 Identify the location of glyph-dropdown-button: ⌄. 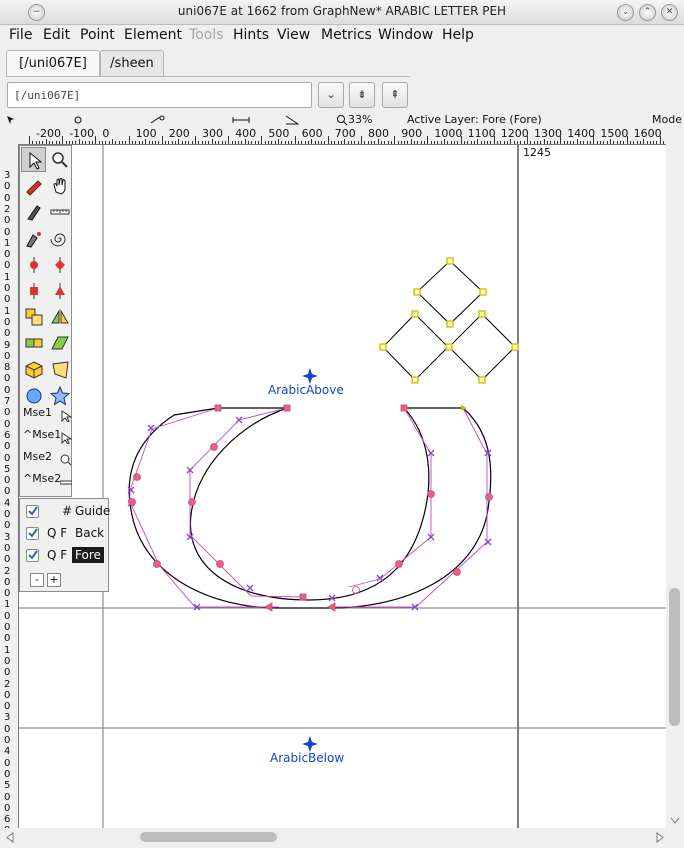
(331, 95).